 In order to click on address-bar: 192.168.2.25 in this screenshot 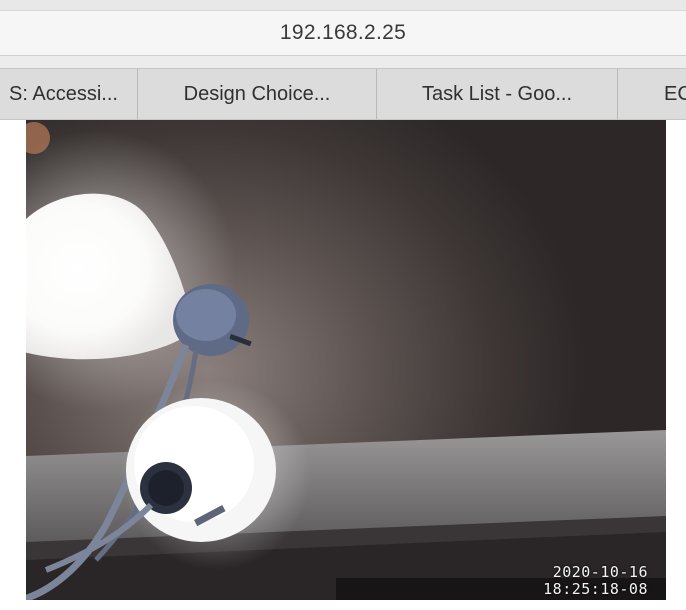, I will do `click(343, 33)`.